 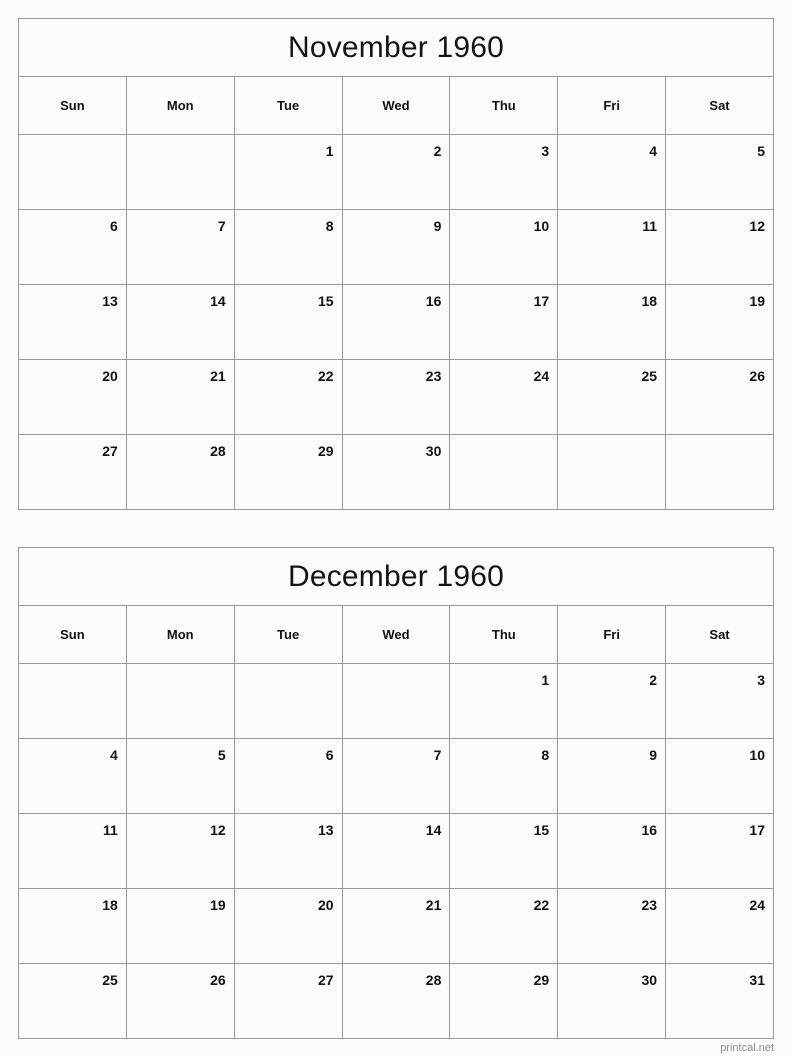 I want to click on calendar-title-row: December 1960, so click(x=396, y=576).